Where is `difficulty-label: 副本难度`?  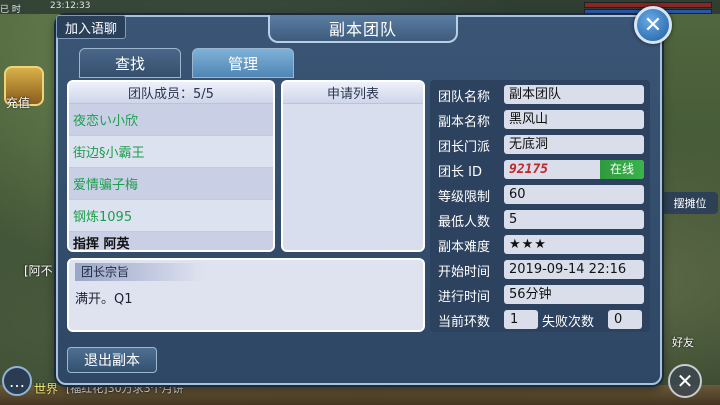
difficulty-label: 副本难度 is located at coordinates (464, 247).